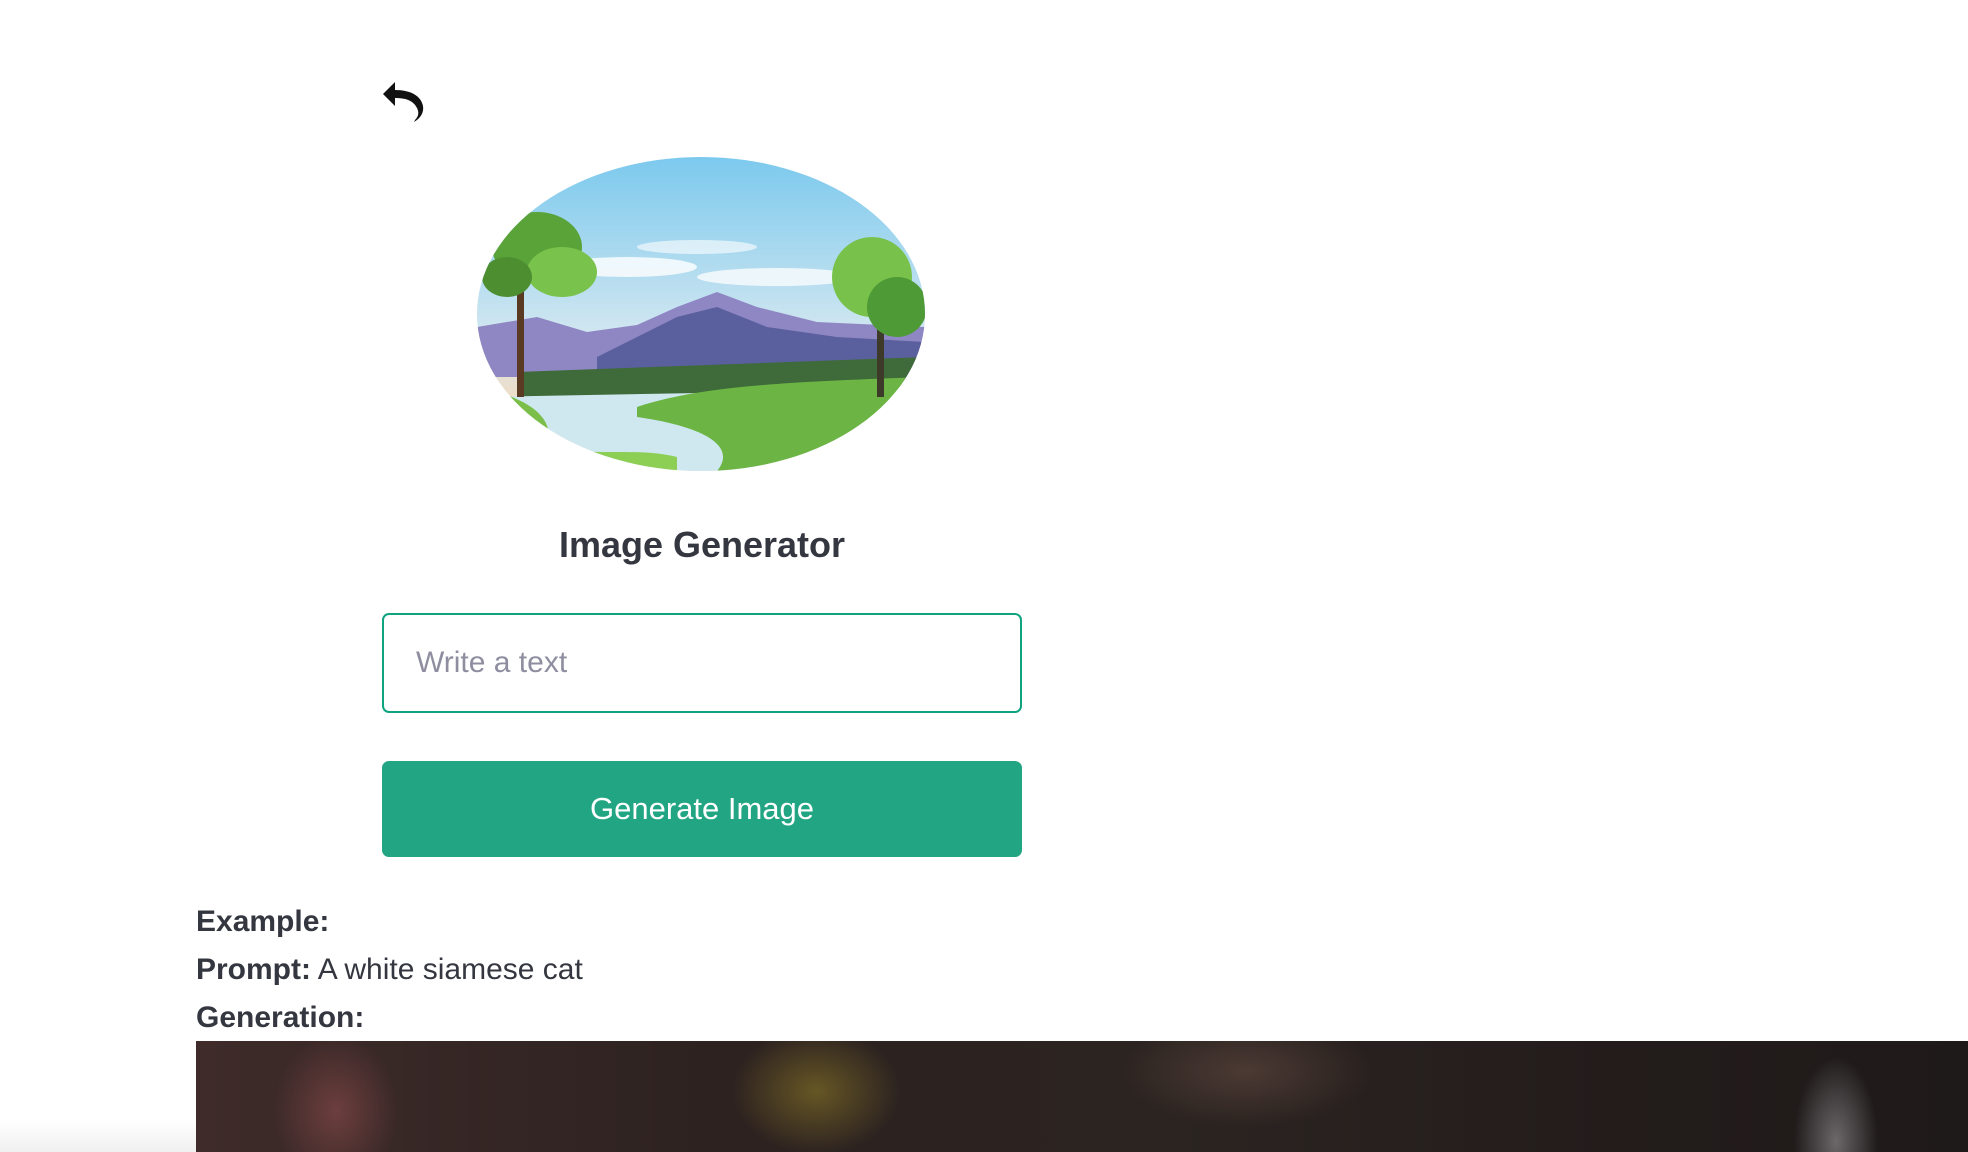 Image resolution: width=1968 pixels, height=1152 pixels. What do you see at coordinates (280, 1017) in the screenshot?
I see `generation-label: Generation:` at bounding box center [280, 1017].